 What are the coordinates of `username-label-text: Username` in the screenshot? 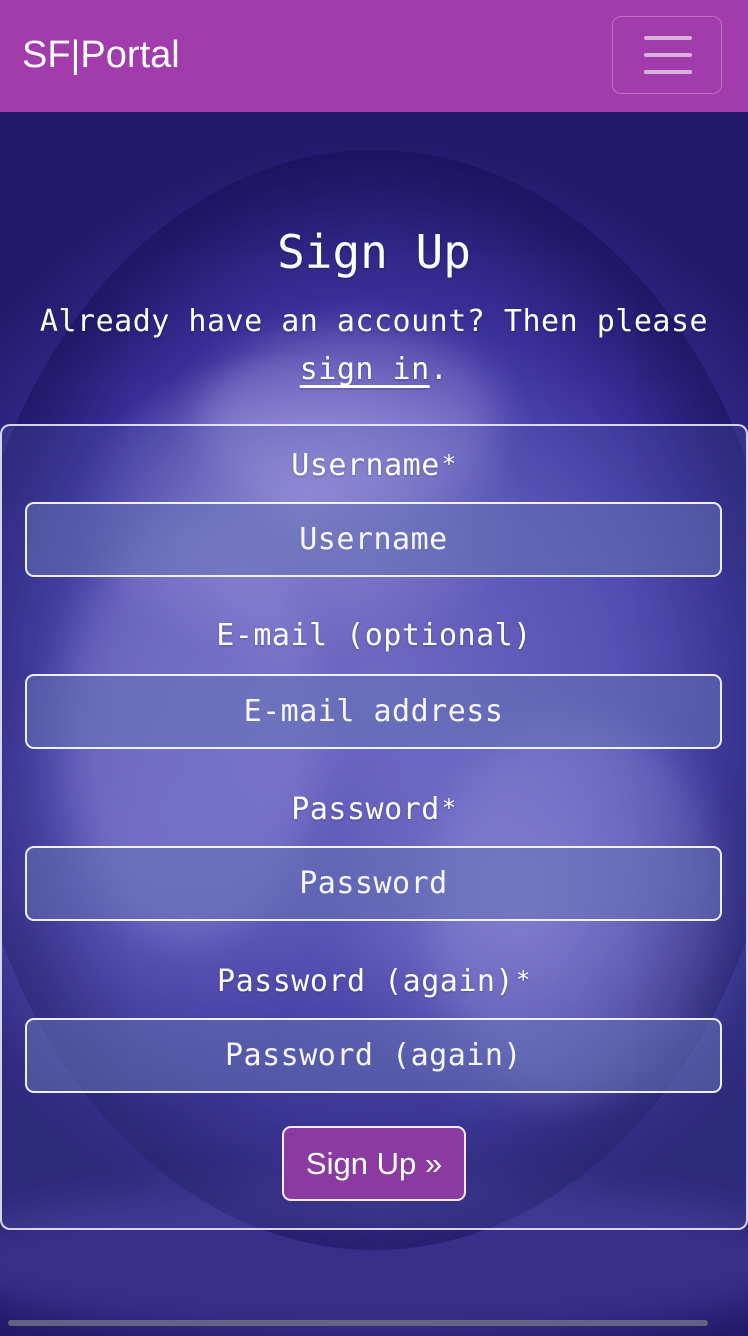 It's located at (365, 465).